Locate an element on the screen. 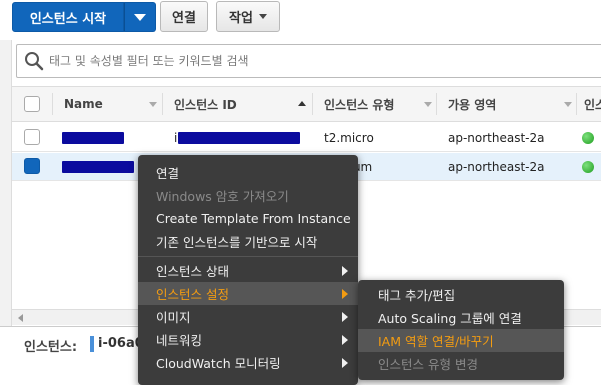  select-all-checkbox is located at coordinates (32, 104).